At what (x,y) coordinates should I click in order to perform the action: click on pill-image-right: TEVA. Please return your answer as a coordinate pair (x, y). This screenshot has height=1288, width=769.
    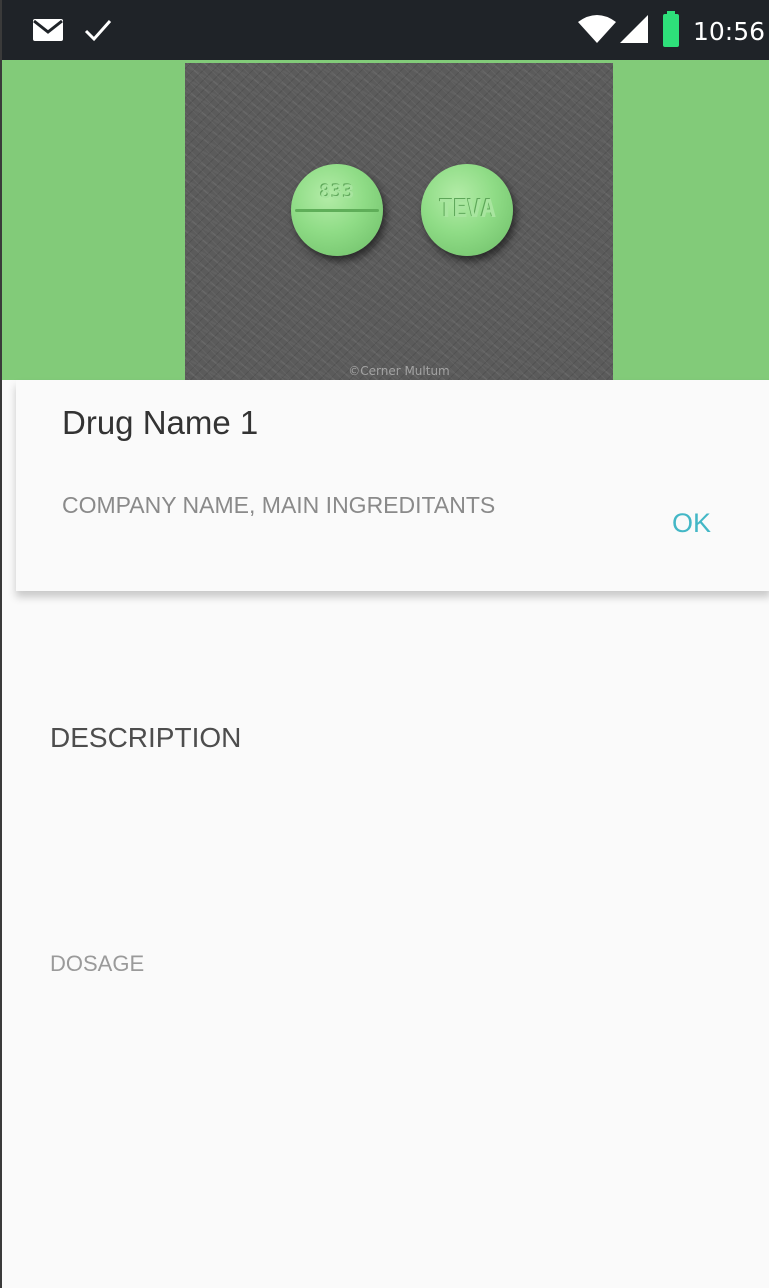
    Looking at the image, I should click on (467, 210).